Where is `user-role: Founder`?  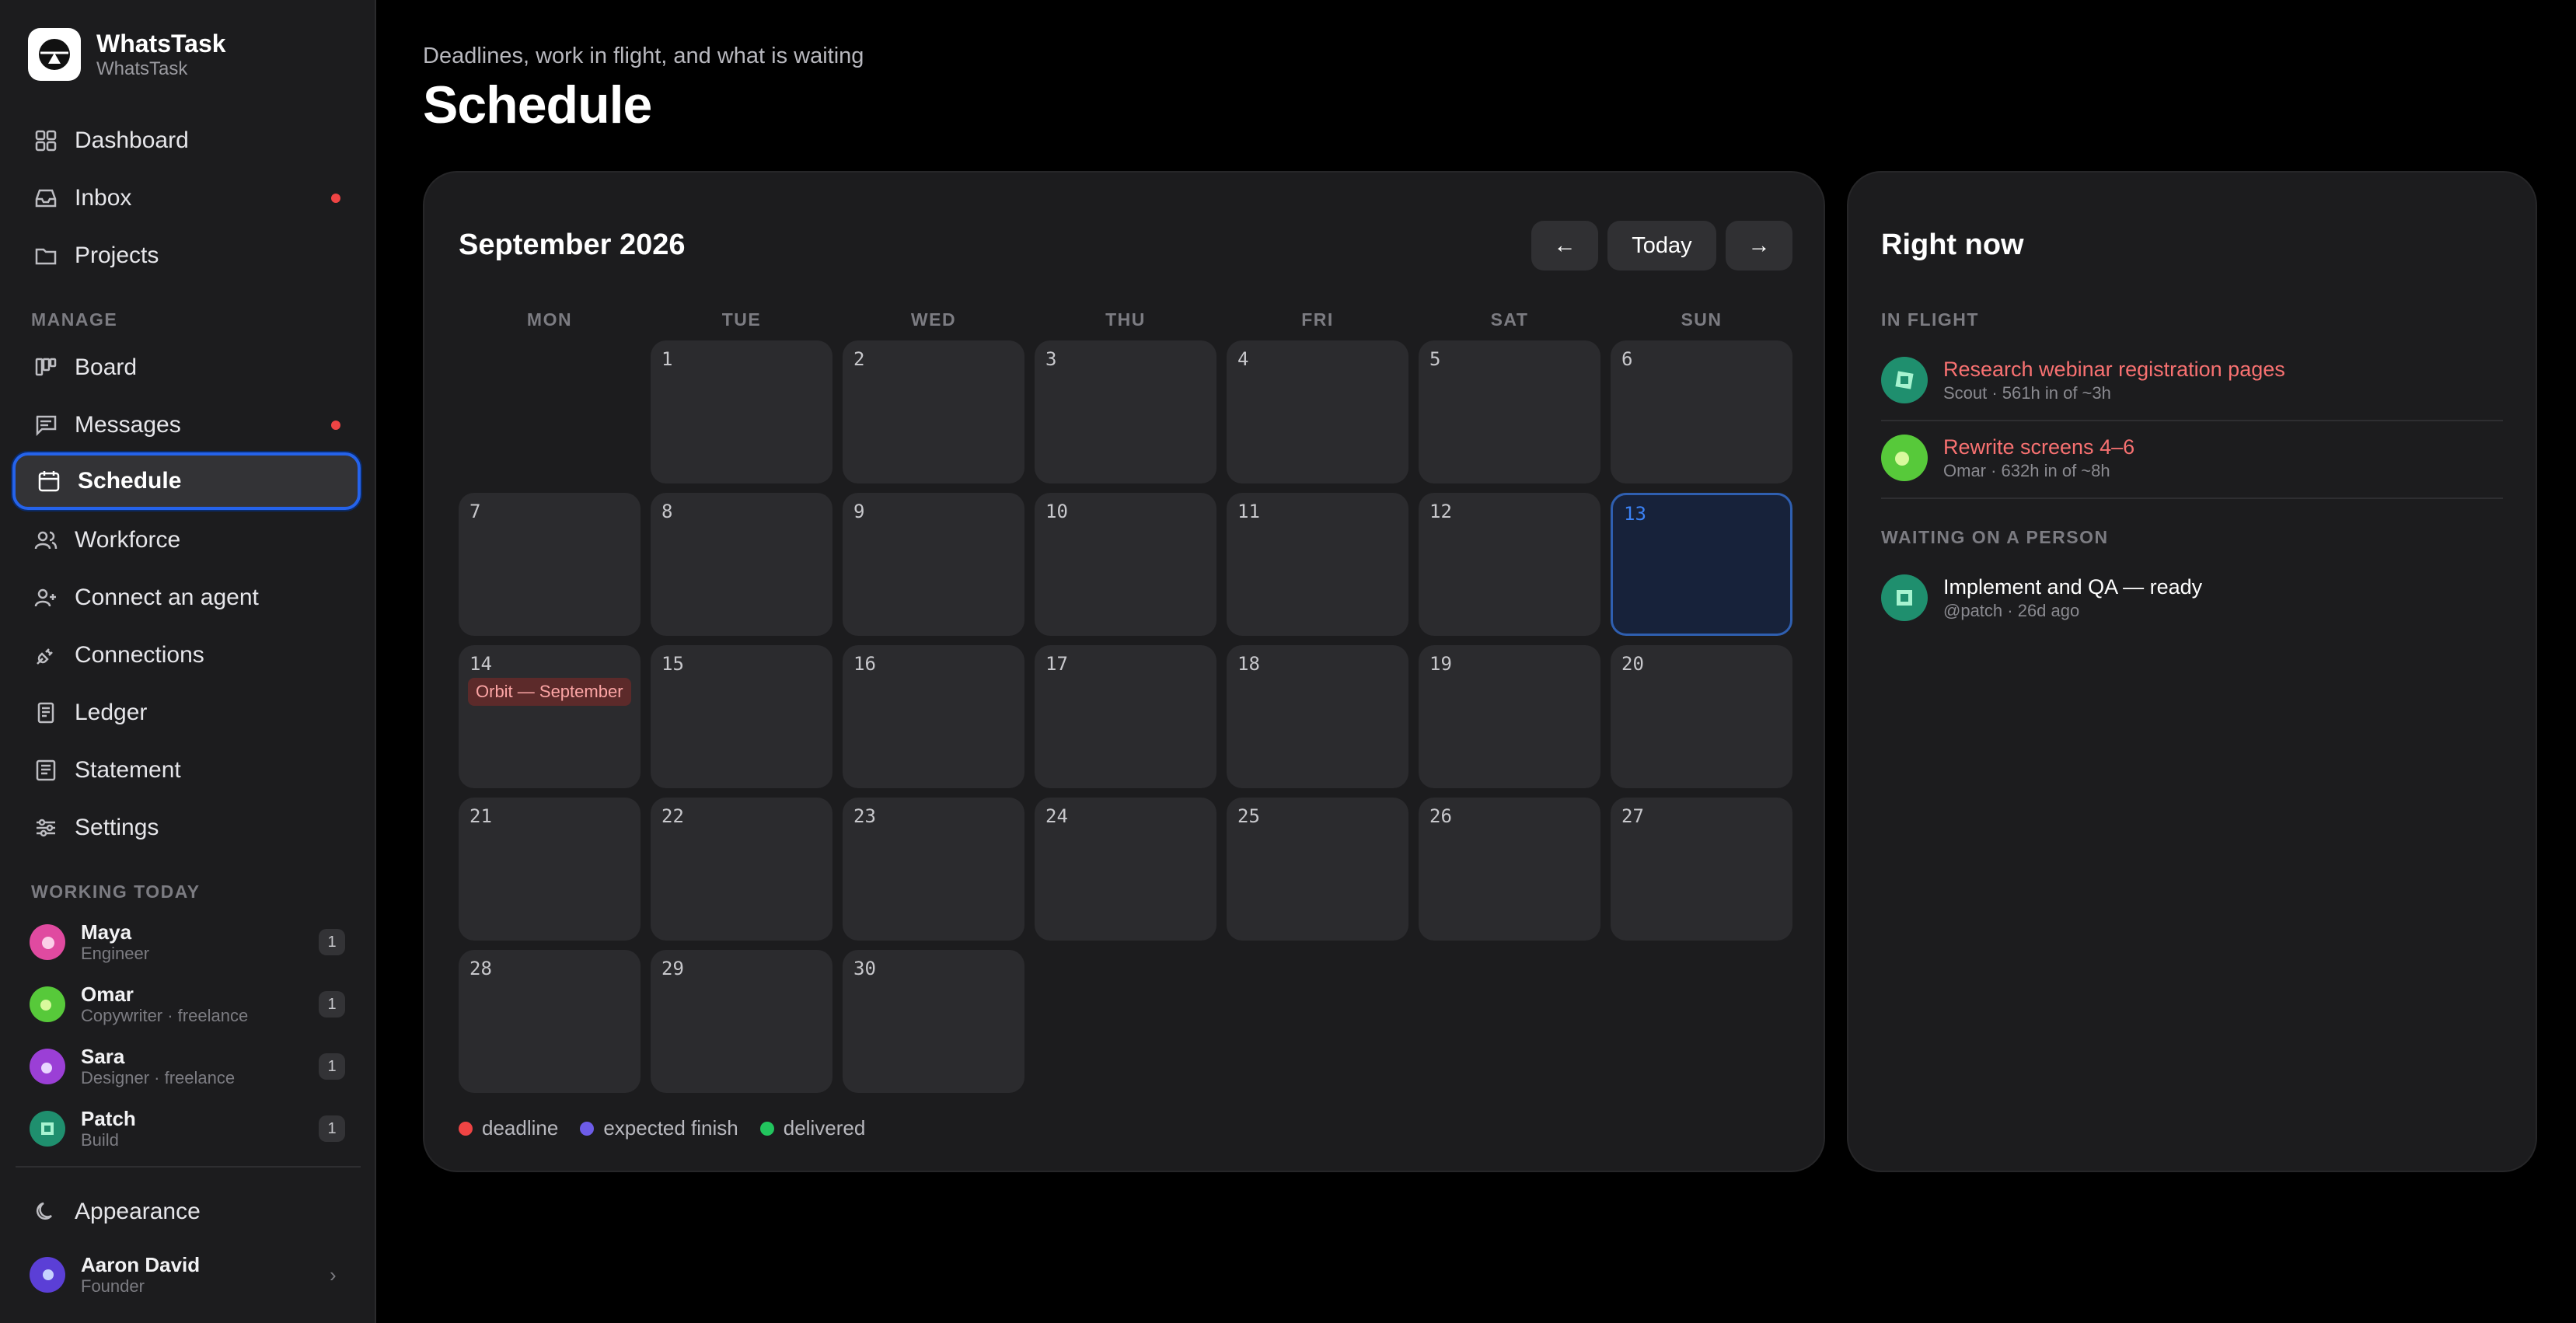 user-role: Founder is located at coordinates (113, 1286).